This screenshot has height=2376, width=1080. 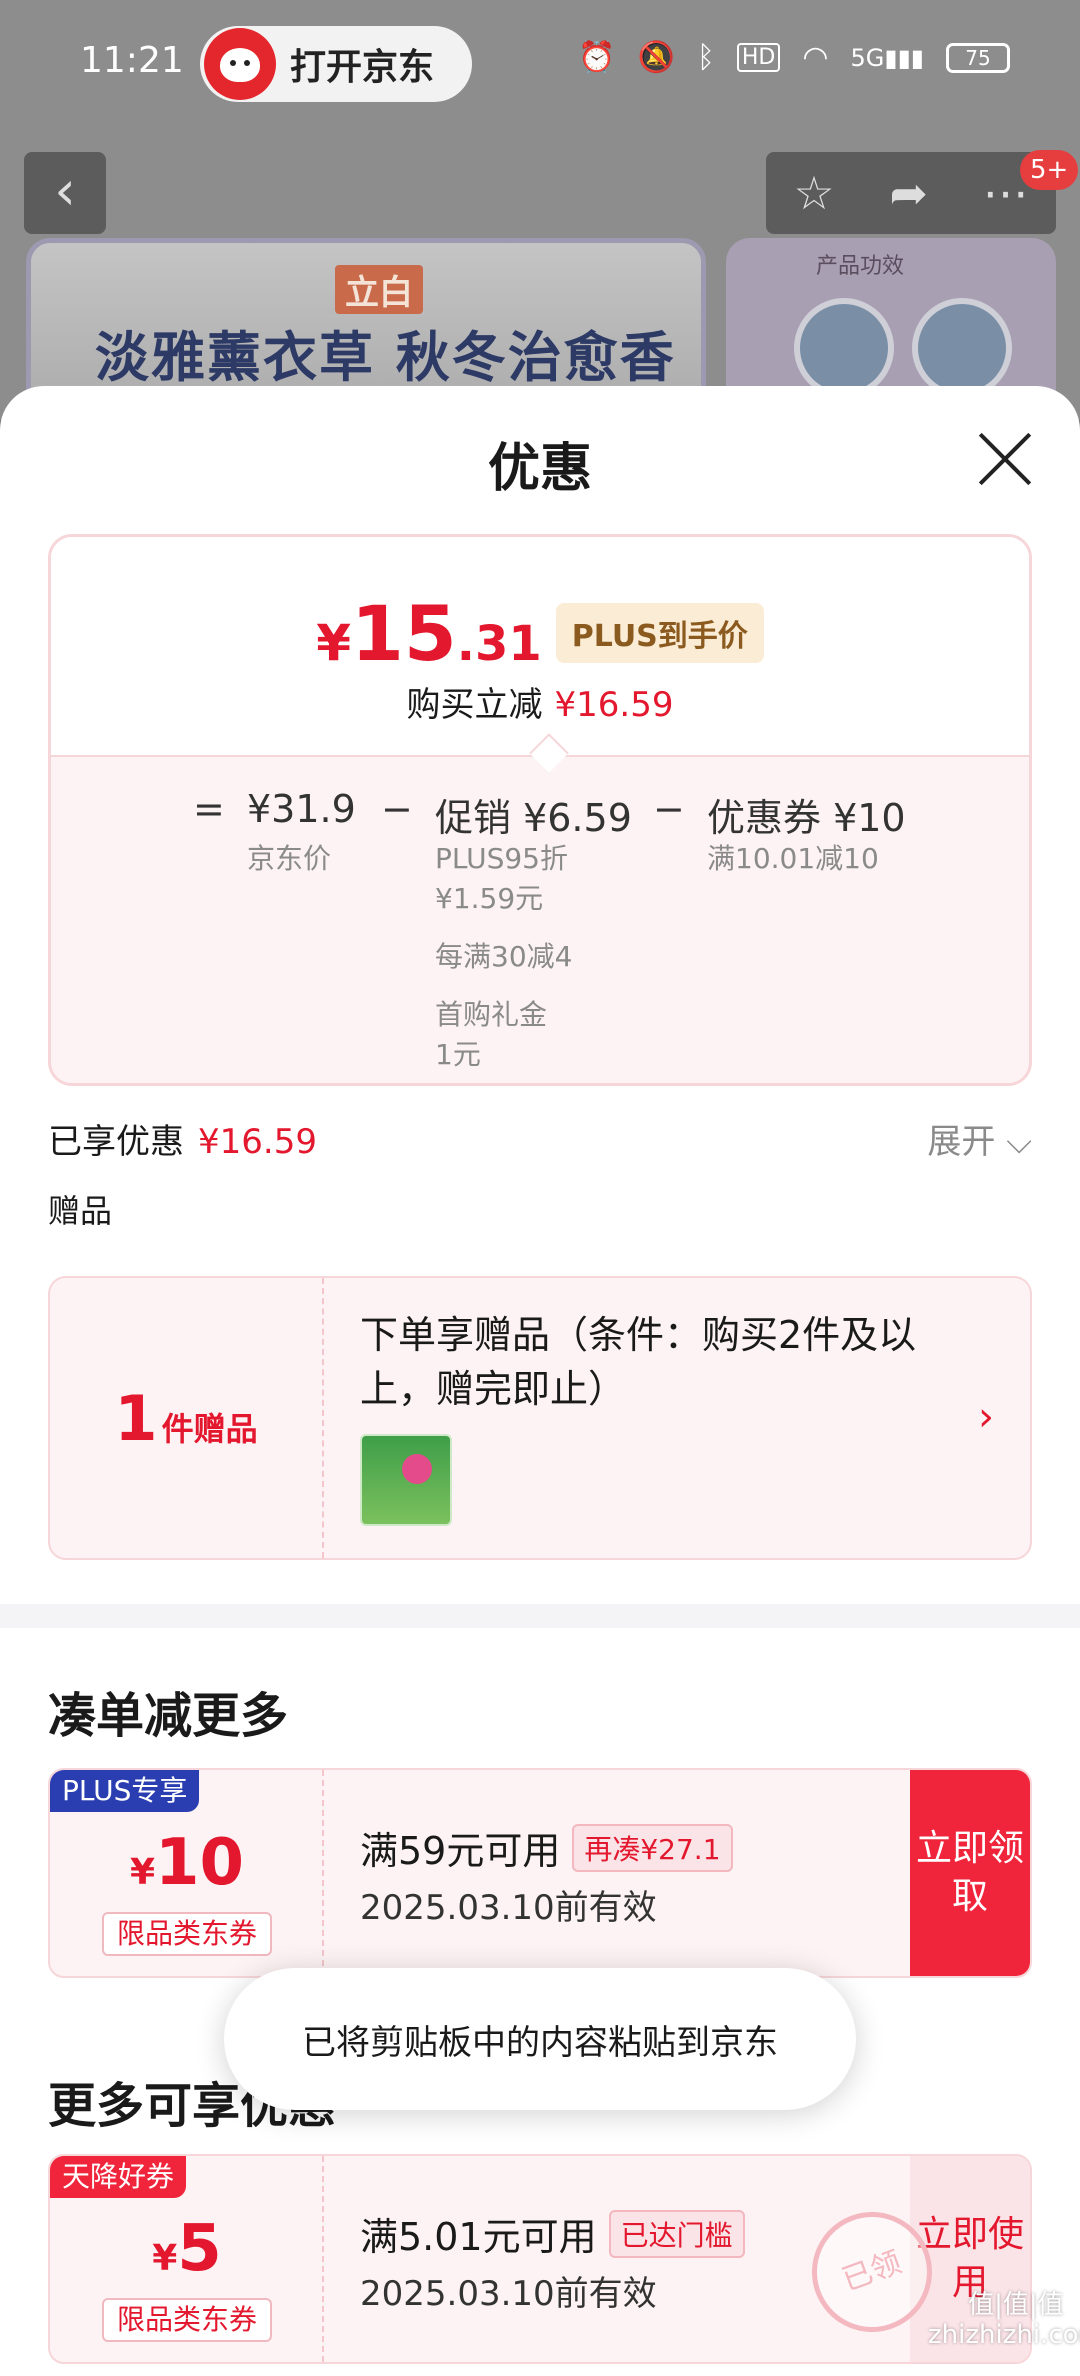 What do you see at coordinates (887, 57) in the screenshot?
I see `5g-signal-icon: 5G▮▮▮` at bounding box center [887, 57].